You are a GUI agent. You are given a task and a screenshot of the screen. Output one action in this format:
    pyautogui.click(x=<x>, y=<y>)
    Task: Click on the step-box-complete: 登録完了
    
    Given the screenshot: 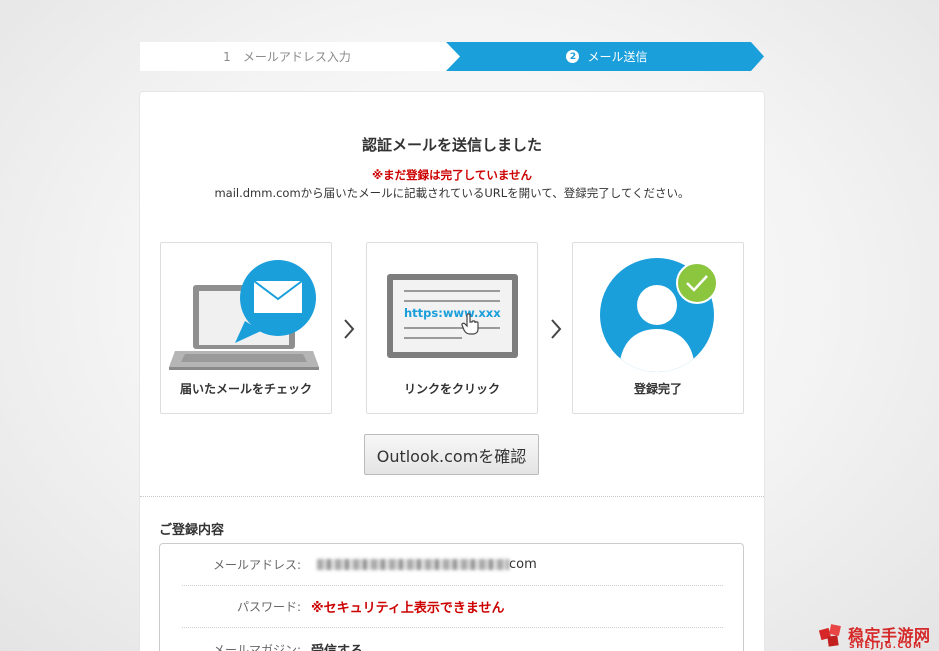 What is the action you would take?
    pyautogui.click(x=658, y=328)
    